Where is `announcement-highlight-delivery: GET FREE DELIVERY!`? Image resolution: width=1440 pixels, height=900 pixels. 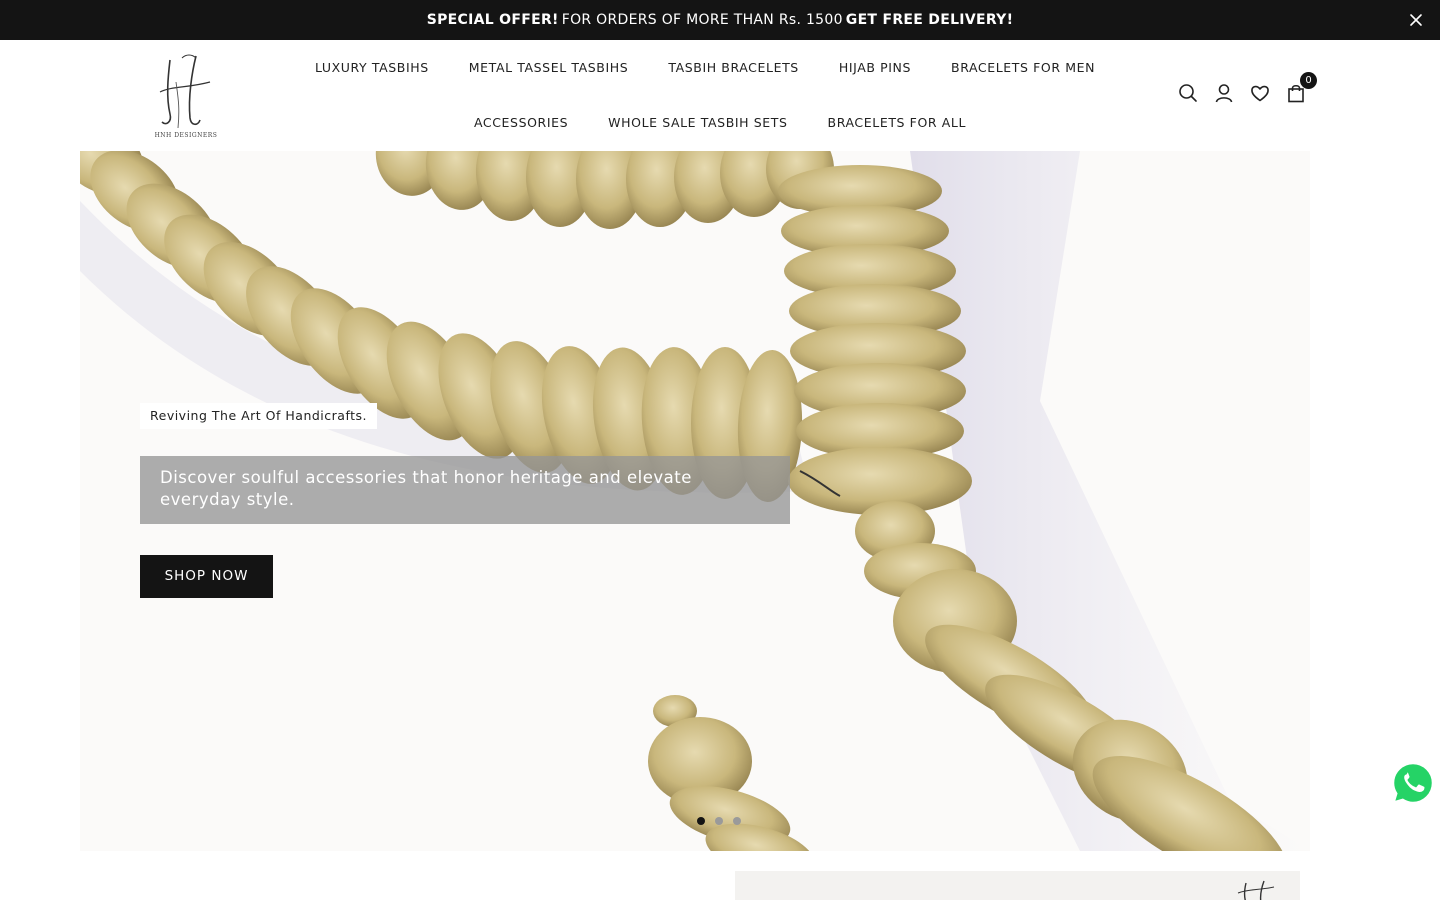
announcement-highlight-delivery: GET FREE DELIVERY! is located at coordinates (929, 20).